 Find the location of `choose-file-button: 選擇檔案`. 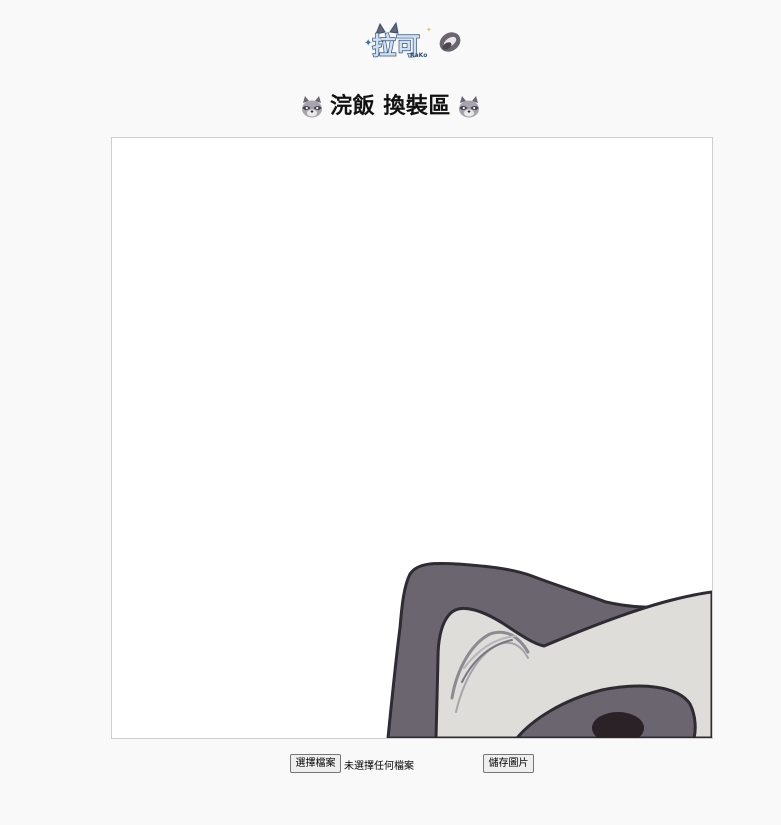

choose-file-button: 選擇檔案 is located at coordinates (315, 763).